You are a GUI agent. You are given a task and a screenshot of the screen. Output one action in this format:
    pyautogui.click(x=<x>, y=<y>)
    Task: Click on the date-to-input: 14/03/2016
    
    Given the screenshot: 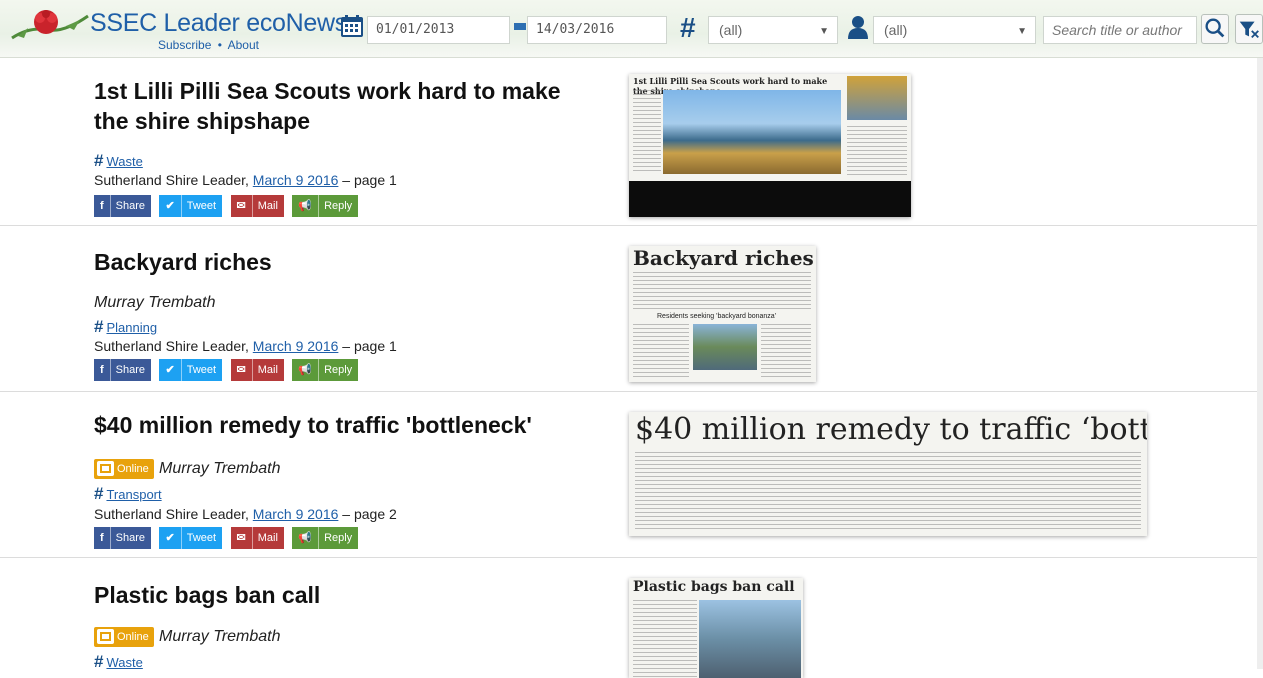 What is the action you would take?
    pyautogui.click(x=597, y=30)
    